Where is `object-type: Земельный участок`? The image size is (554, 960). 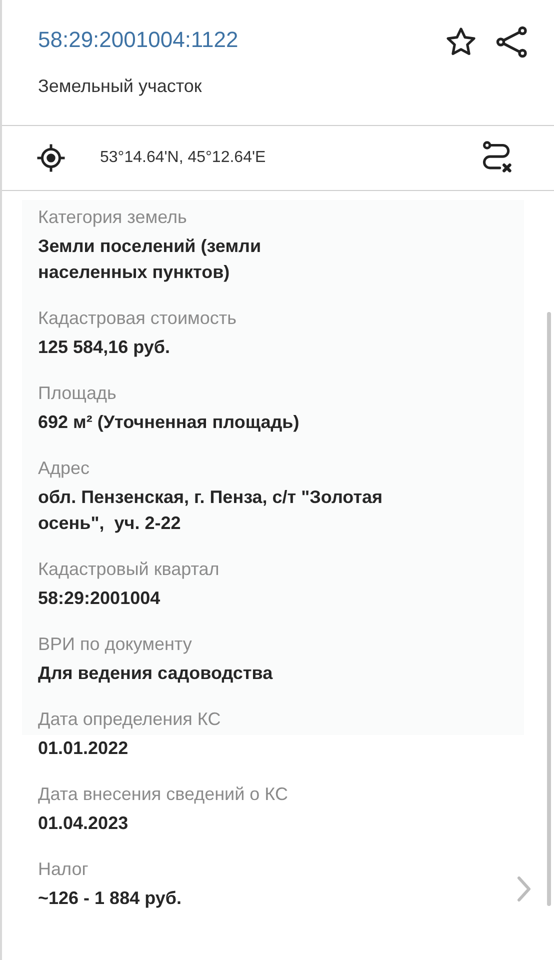
object-type: Земельный участок is located at coordinates (120, 86).